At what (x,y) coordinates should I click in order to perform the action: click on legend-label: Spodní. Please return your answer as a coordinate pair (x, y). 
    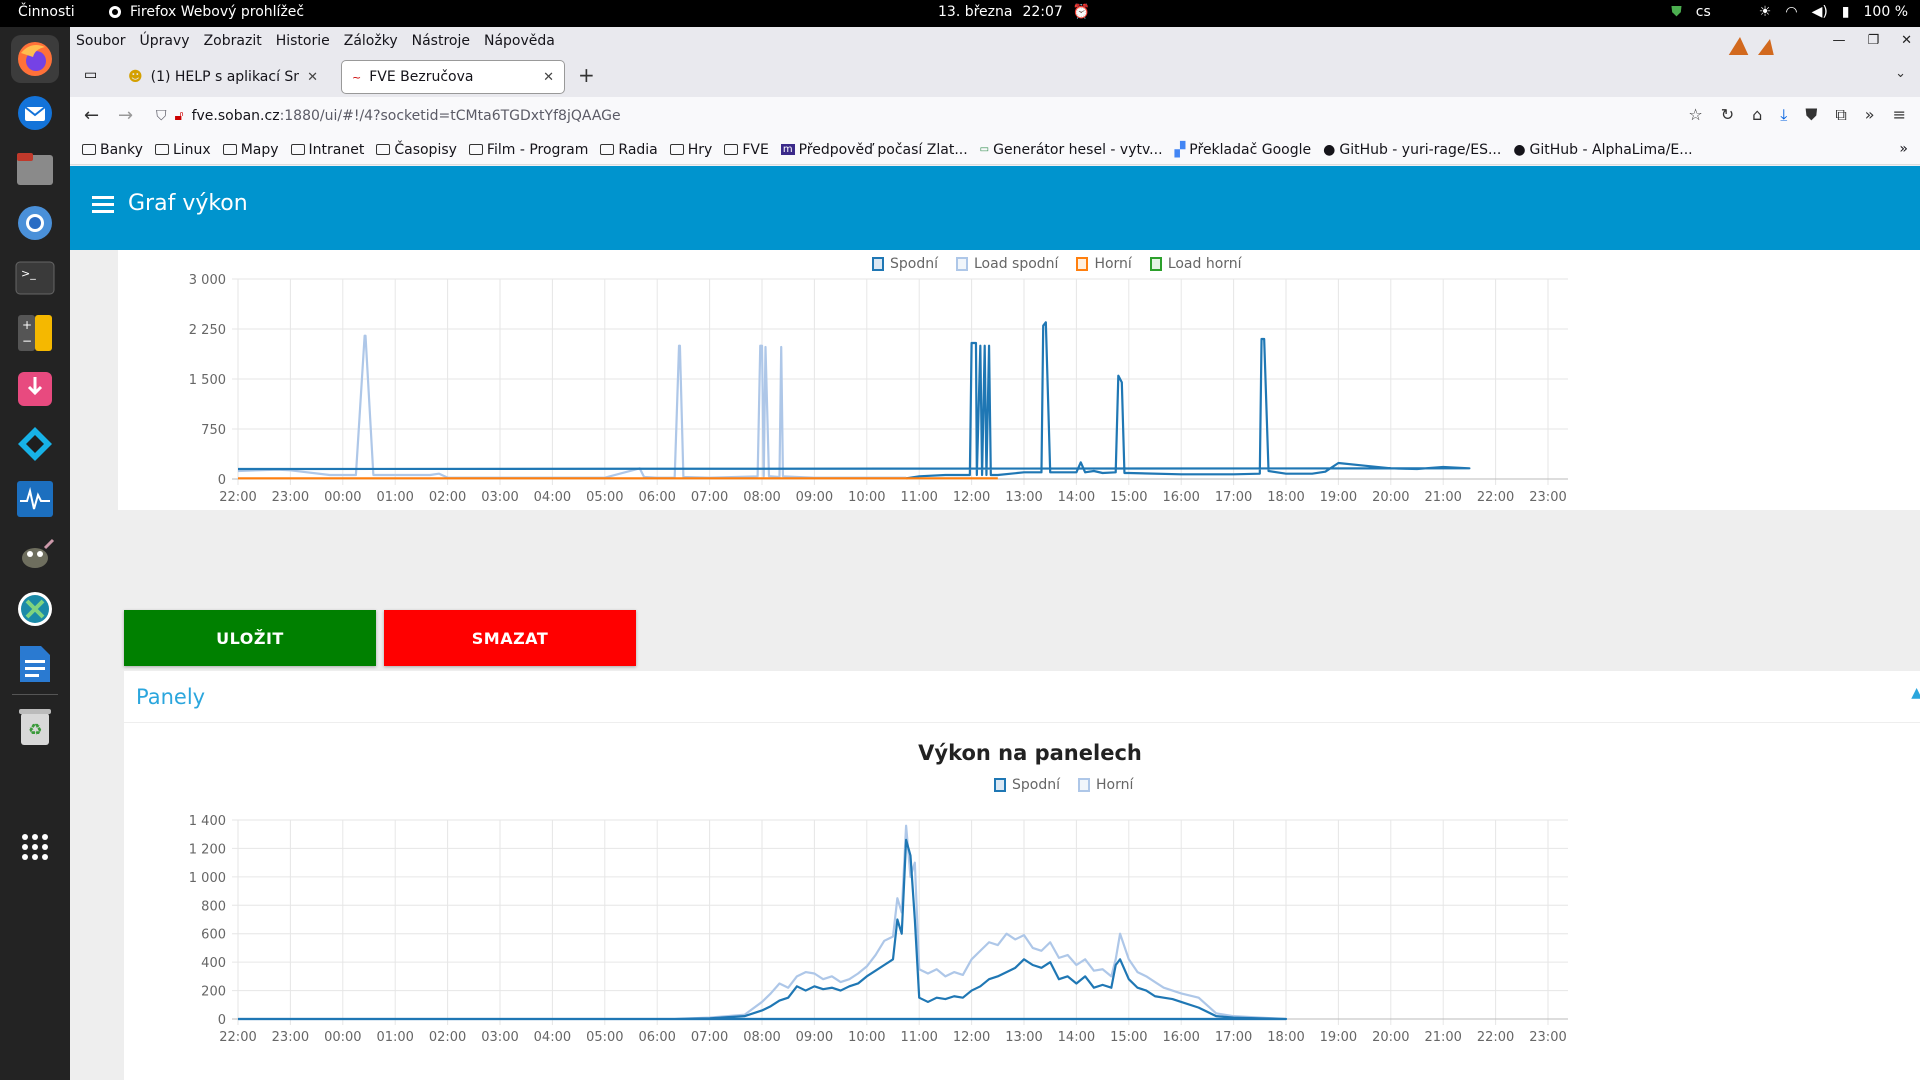
    Looking at the image, I should click on (1036, 785).